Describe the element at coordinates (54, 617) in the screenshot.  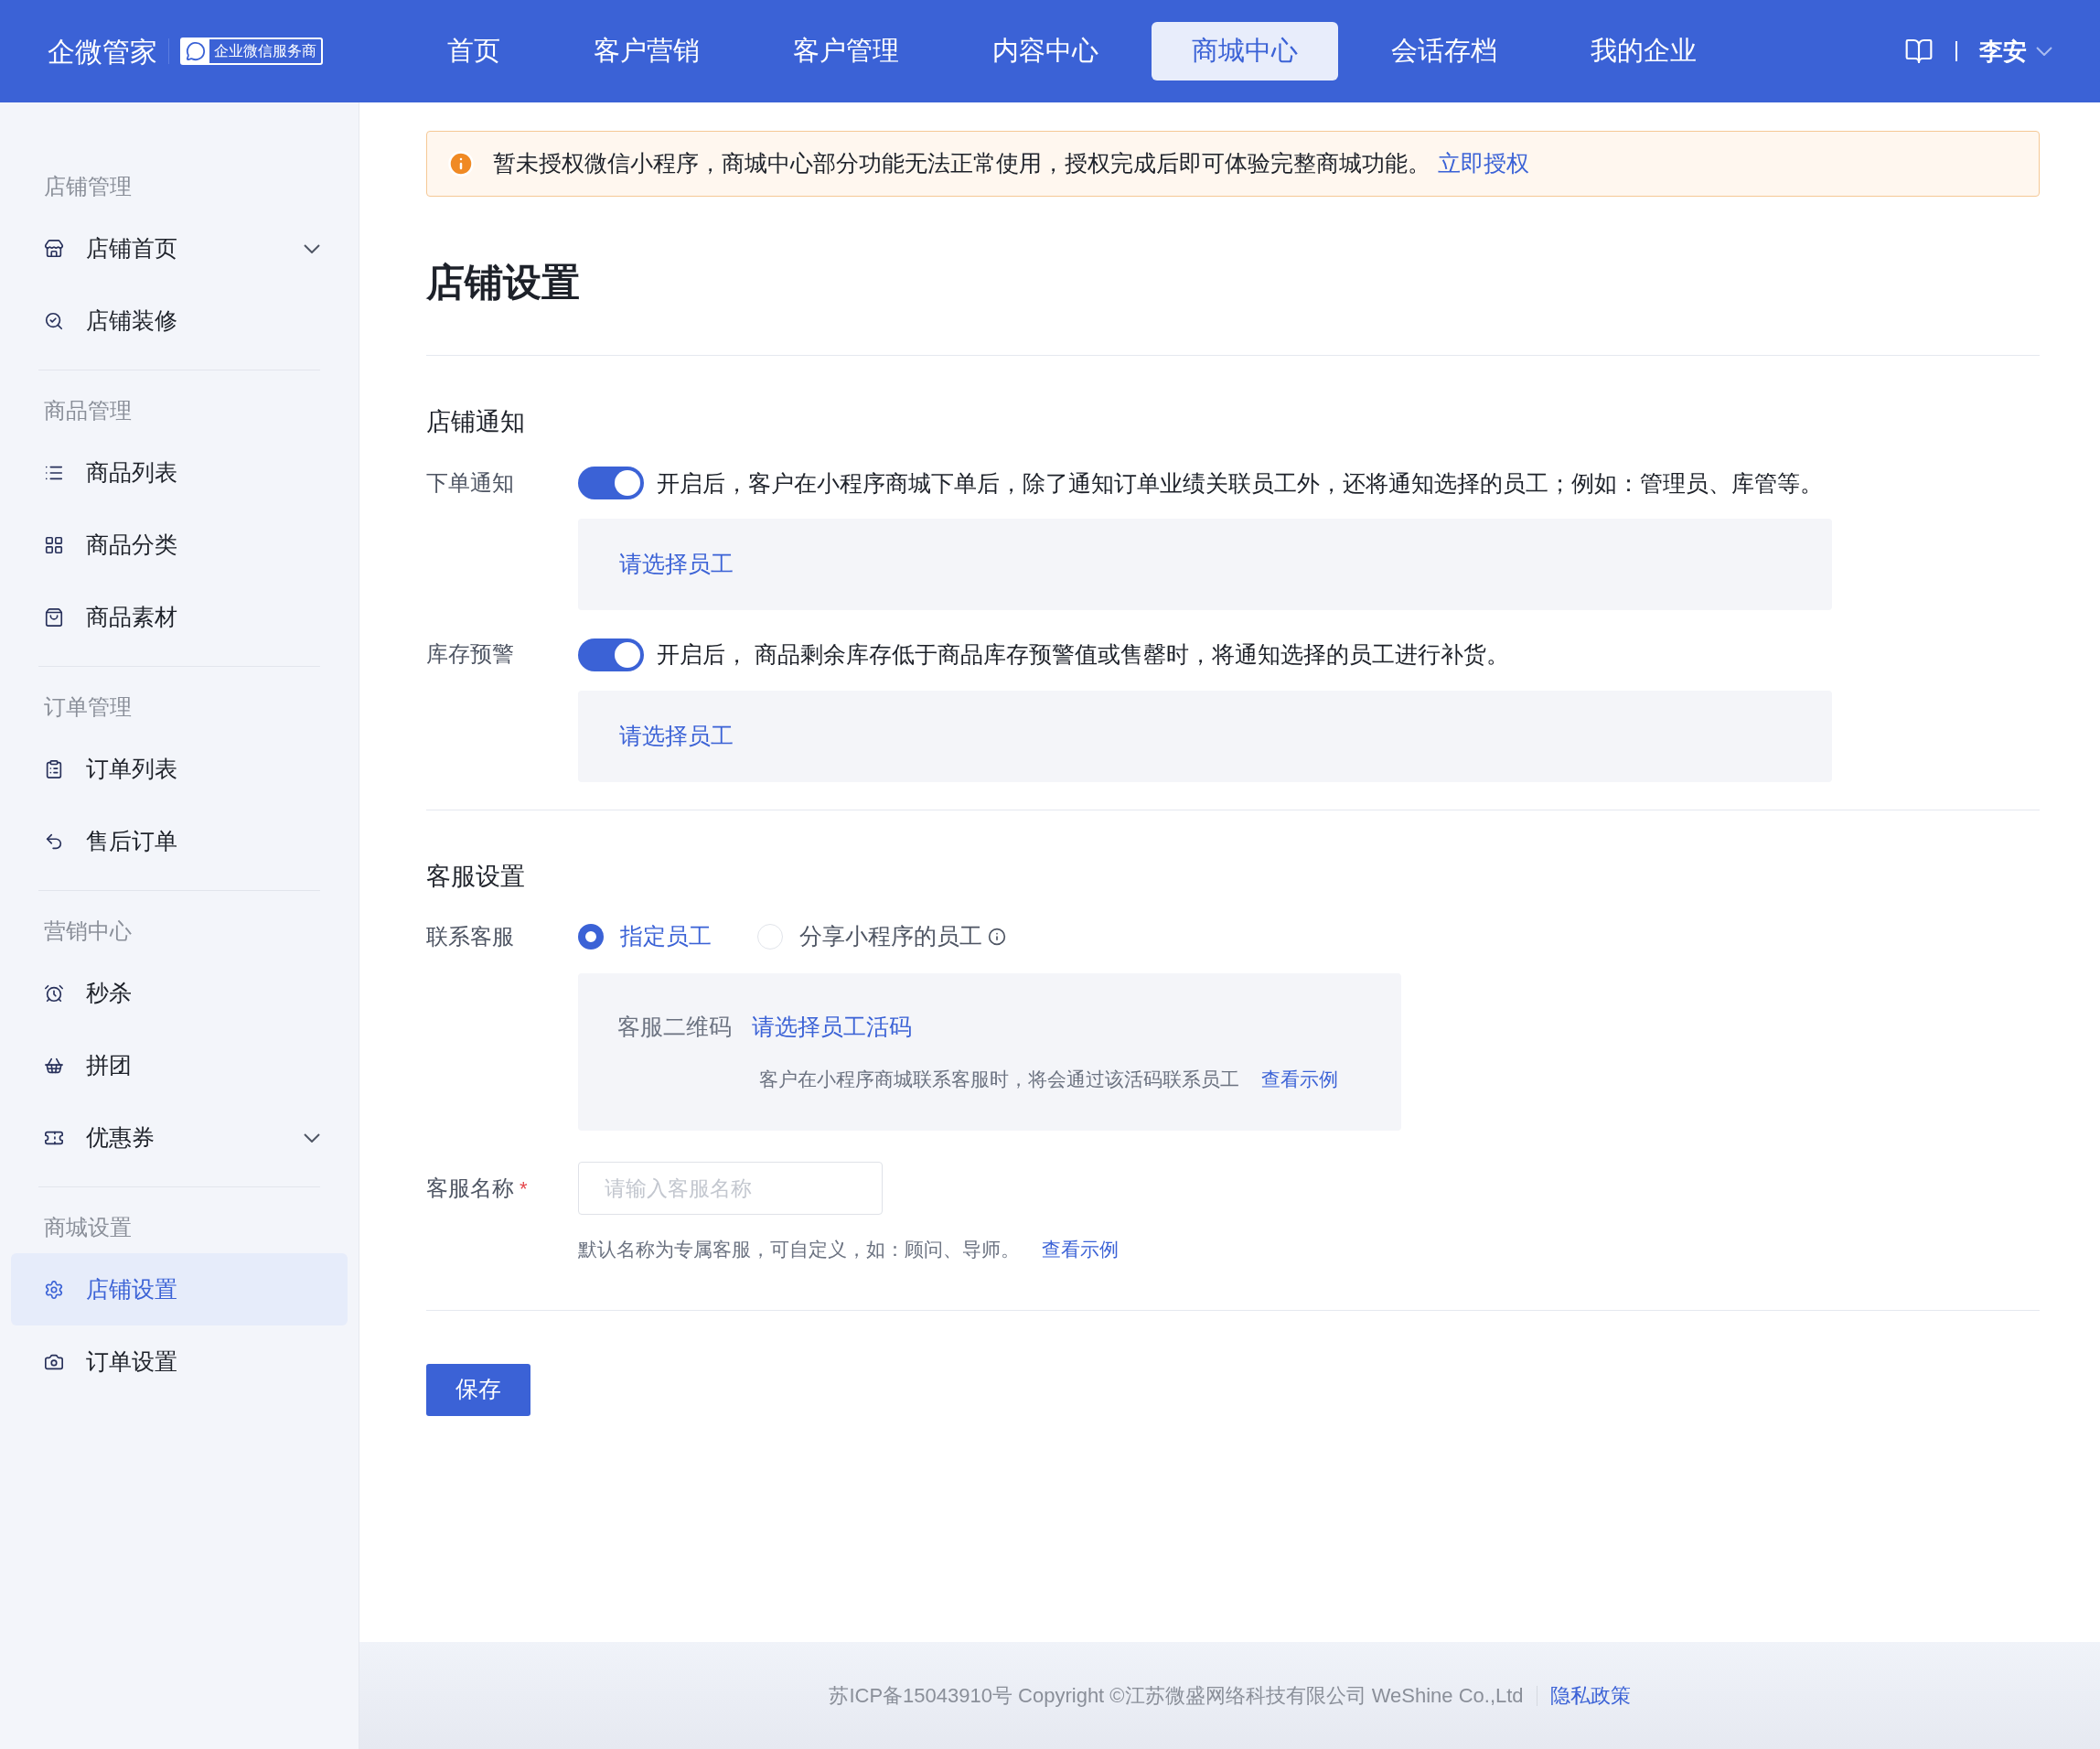
I see `bag-icon` at that location.